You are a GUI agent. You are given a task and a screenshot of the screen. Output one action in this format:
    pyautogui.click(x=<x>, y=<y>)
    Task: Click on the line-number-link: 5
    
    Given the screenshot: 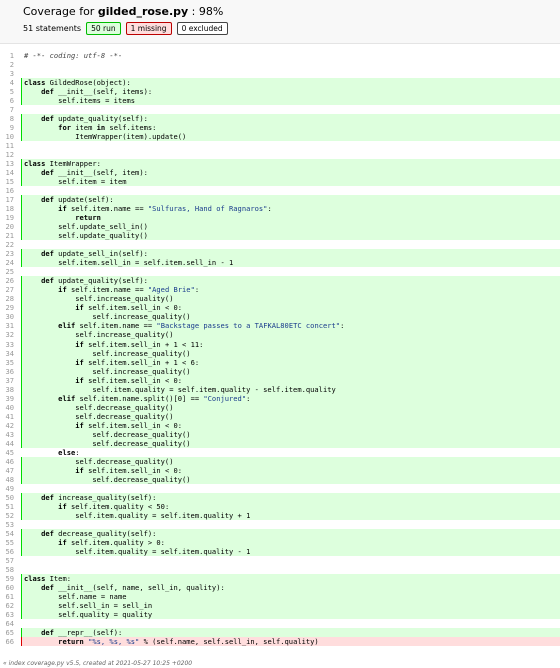 What is the action you would take?
    pyautogui.click(x=7, y=91)
    